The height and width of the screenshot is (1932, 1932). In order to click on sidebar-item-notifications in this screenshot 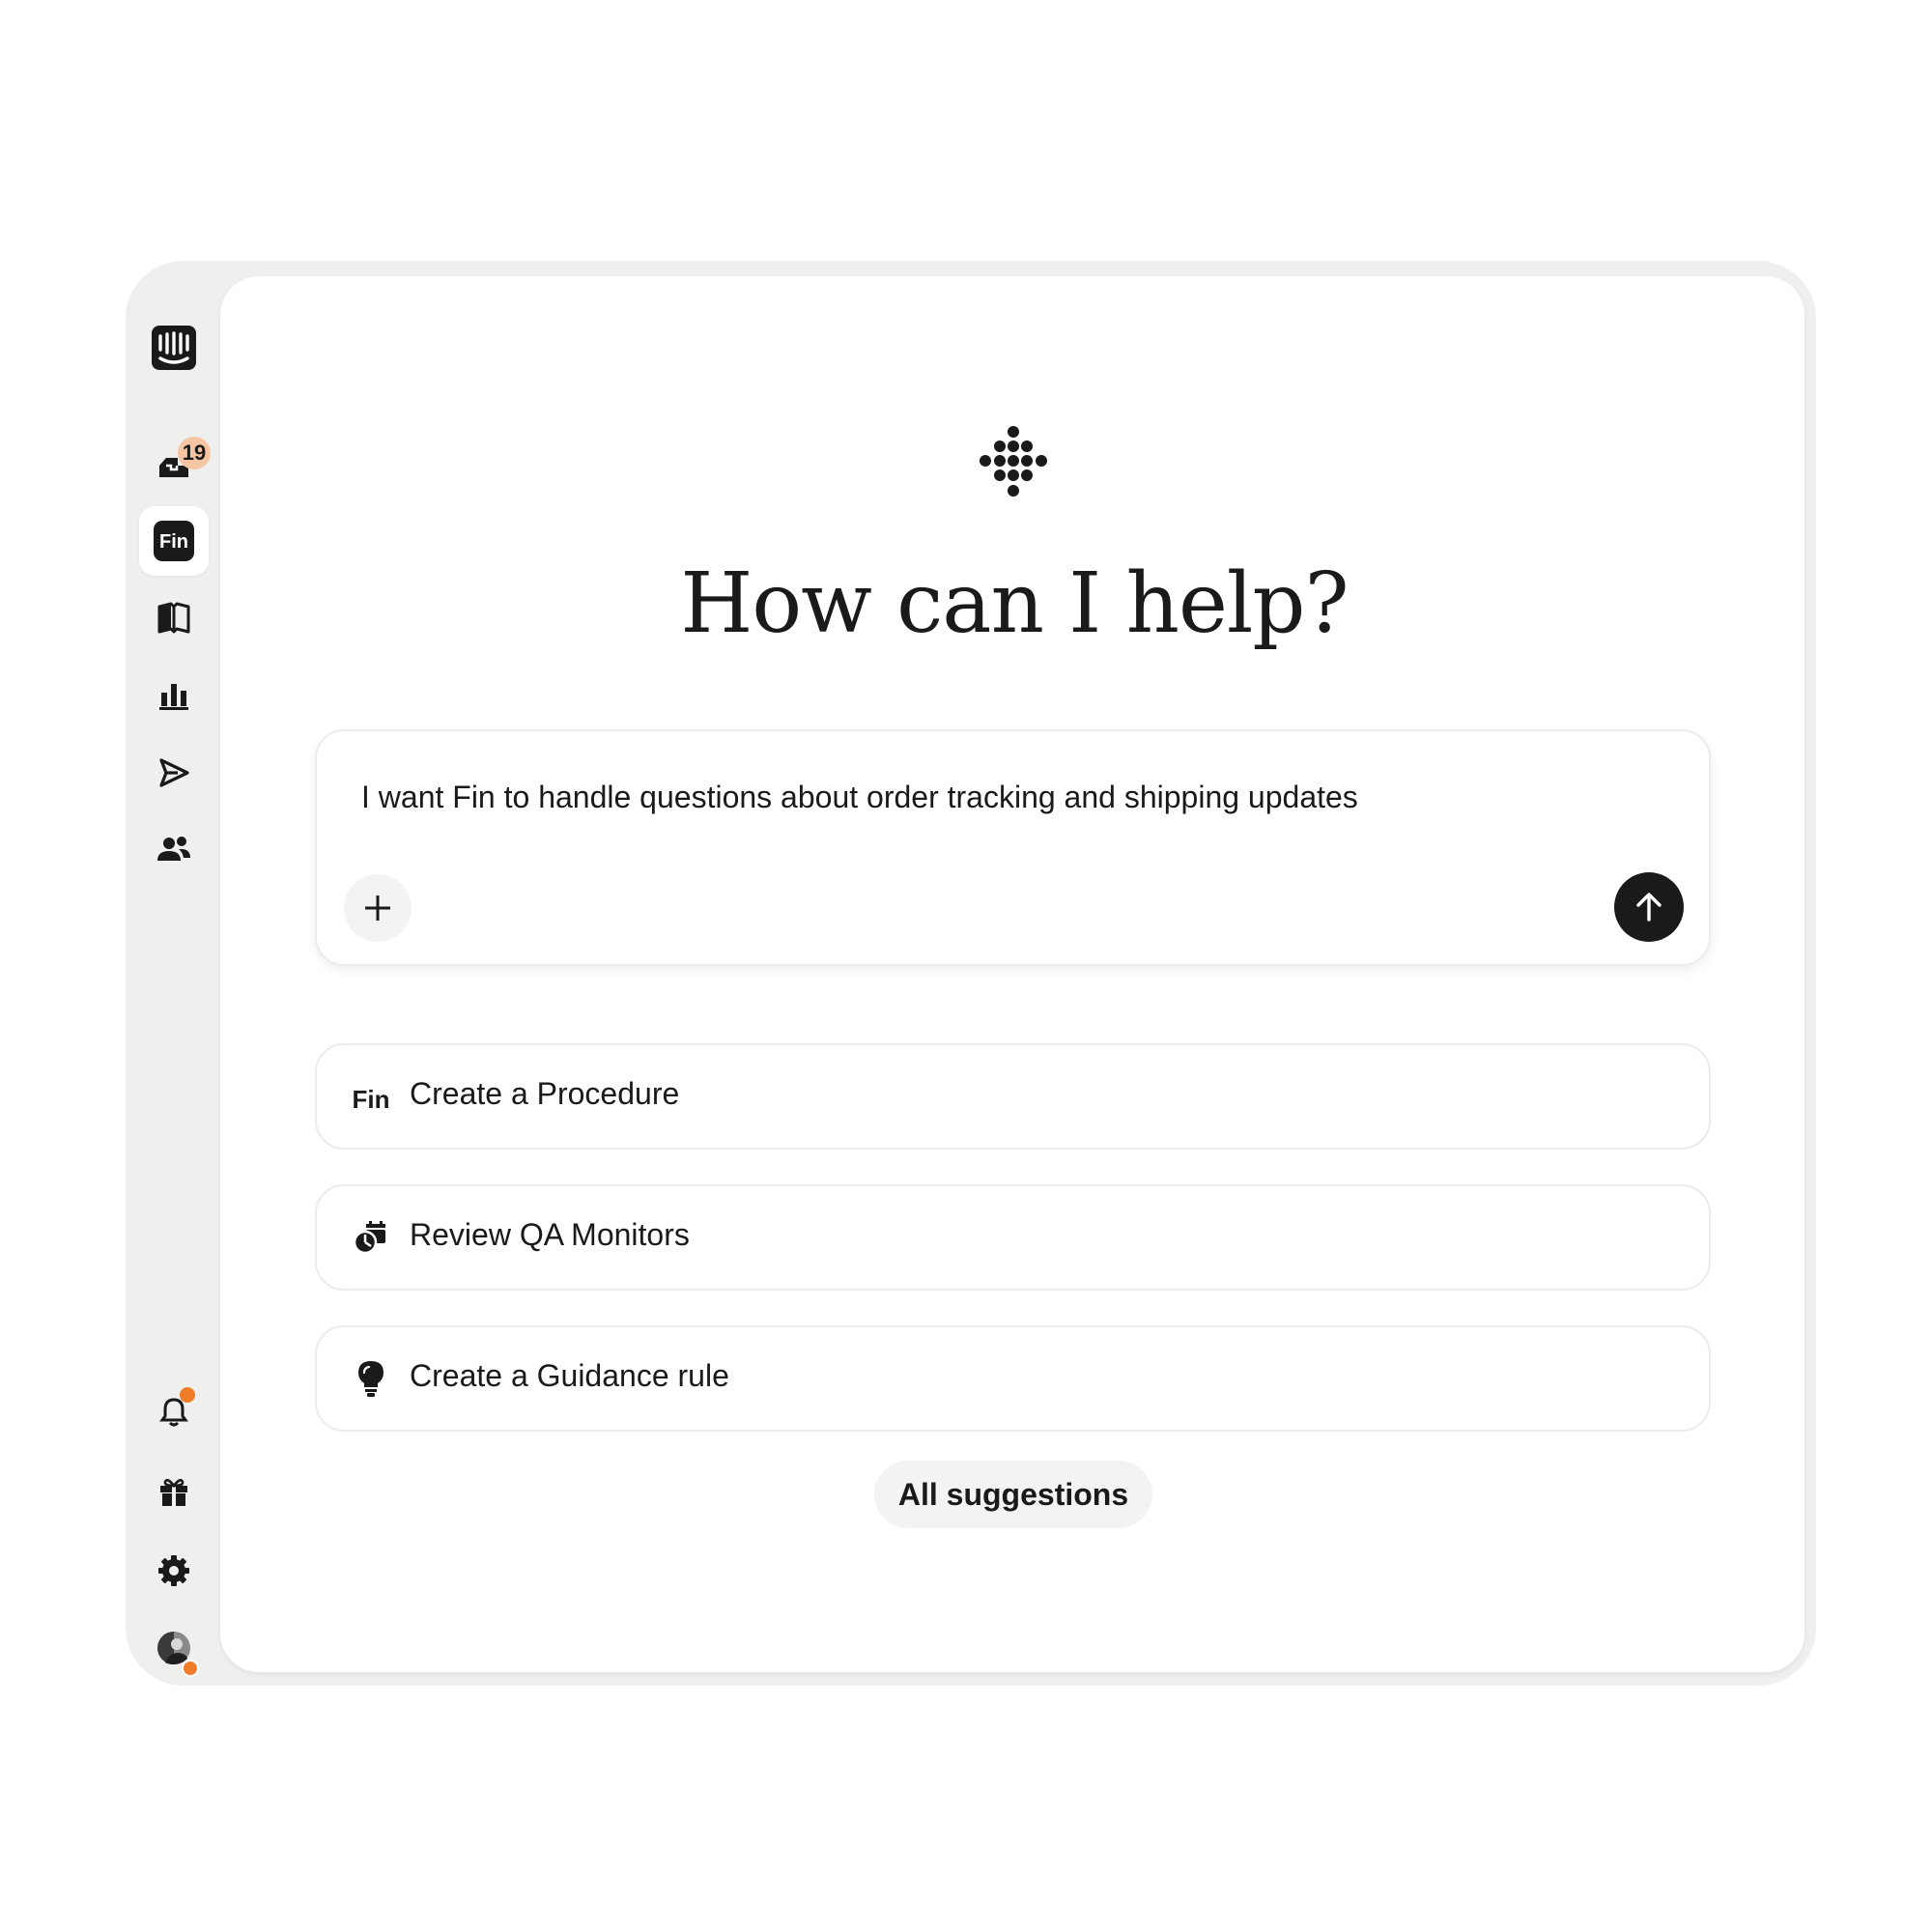, I will do `click(174, 1412)`.